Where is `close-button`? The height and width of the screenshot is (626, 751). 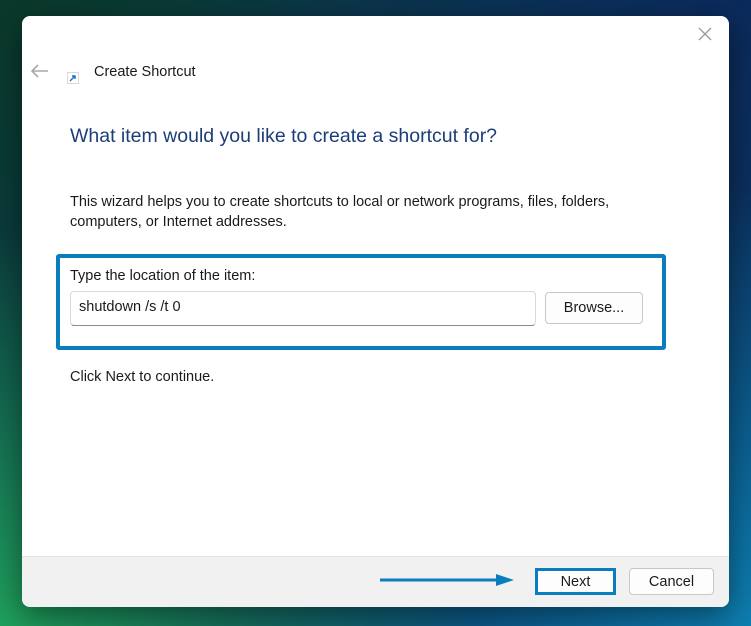
close-button is located at coordinates (705, 36).